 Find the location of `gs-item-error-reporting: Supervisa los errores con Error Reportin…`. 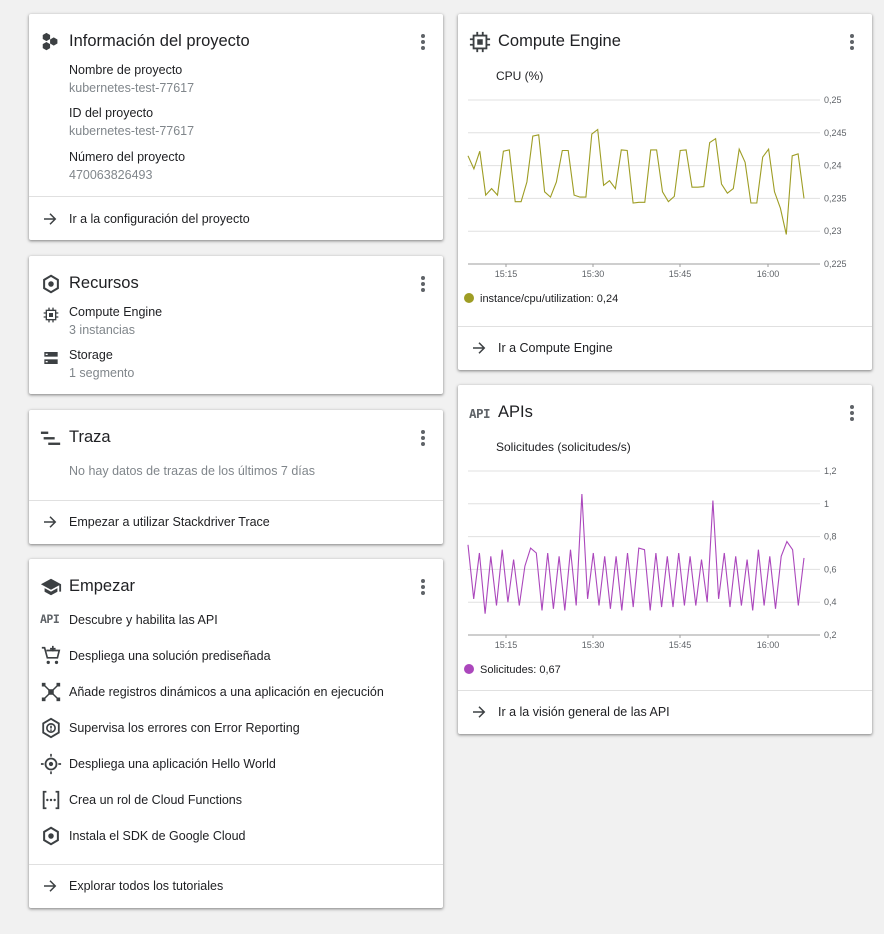

gs-item-error-reporting: Supervisa los errores con Error Reportin… is located at coordinates (236, 729).